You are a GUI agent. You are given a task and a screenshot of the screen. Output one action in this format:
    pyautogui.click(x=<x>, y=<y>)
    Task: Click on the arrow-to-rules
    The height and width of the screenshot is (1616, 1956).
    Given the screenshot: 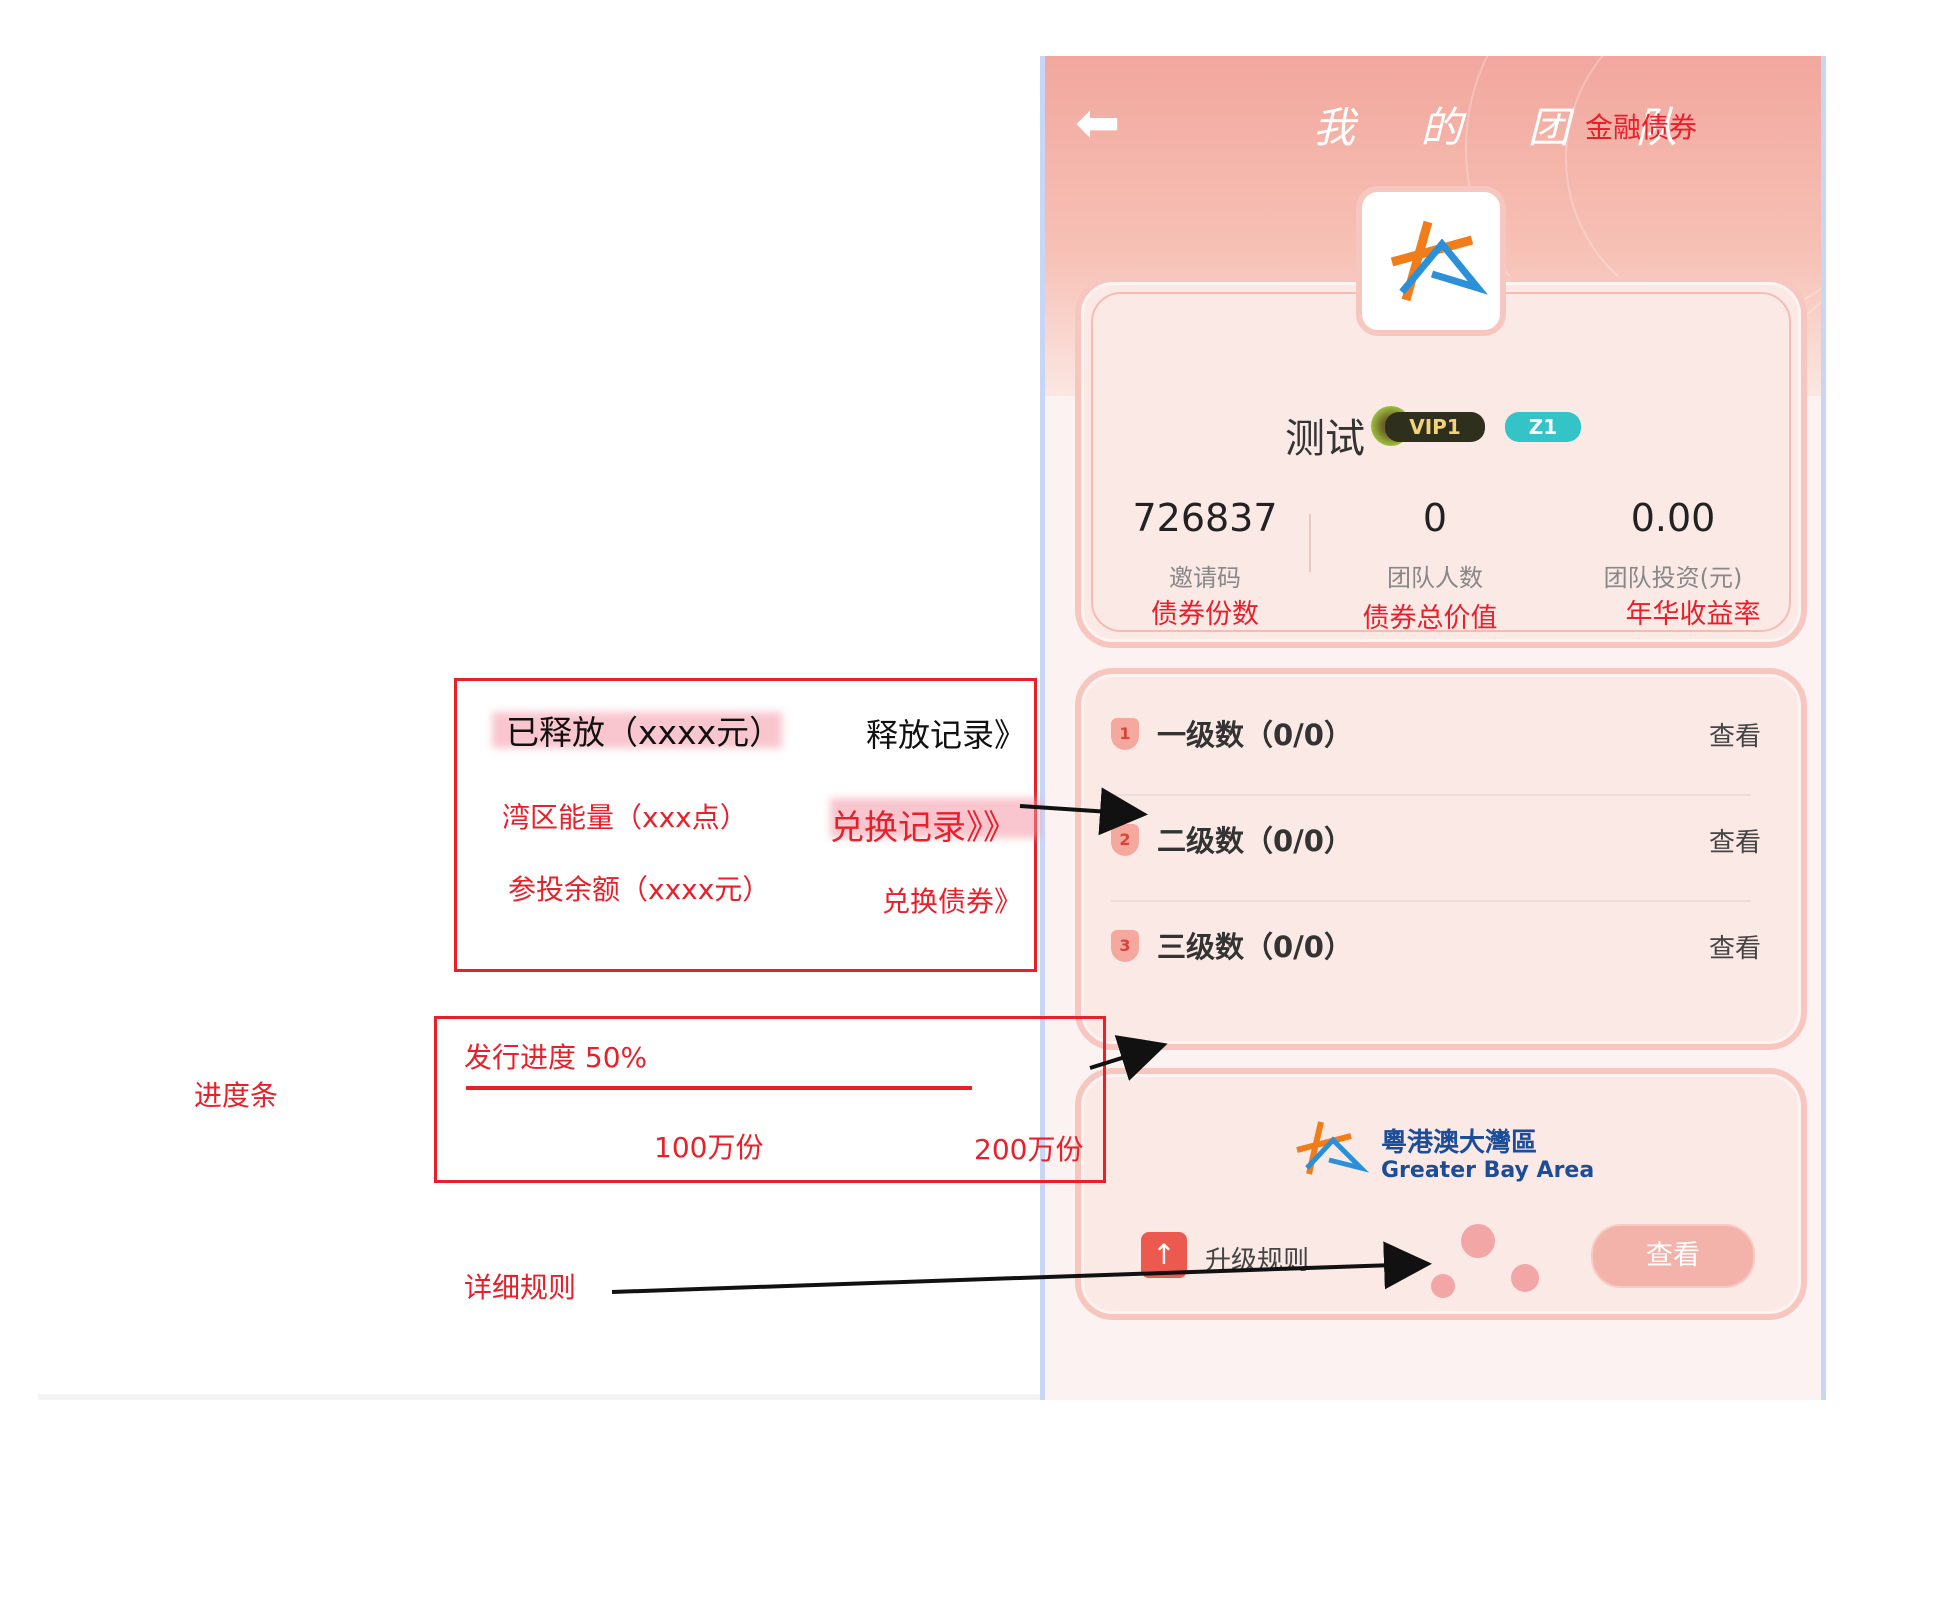 What is the action you would take?
    pyautogui.click(x=1021, y=1267)
    